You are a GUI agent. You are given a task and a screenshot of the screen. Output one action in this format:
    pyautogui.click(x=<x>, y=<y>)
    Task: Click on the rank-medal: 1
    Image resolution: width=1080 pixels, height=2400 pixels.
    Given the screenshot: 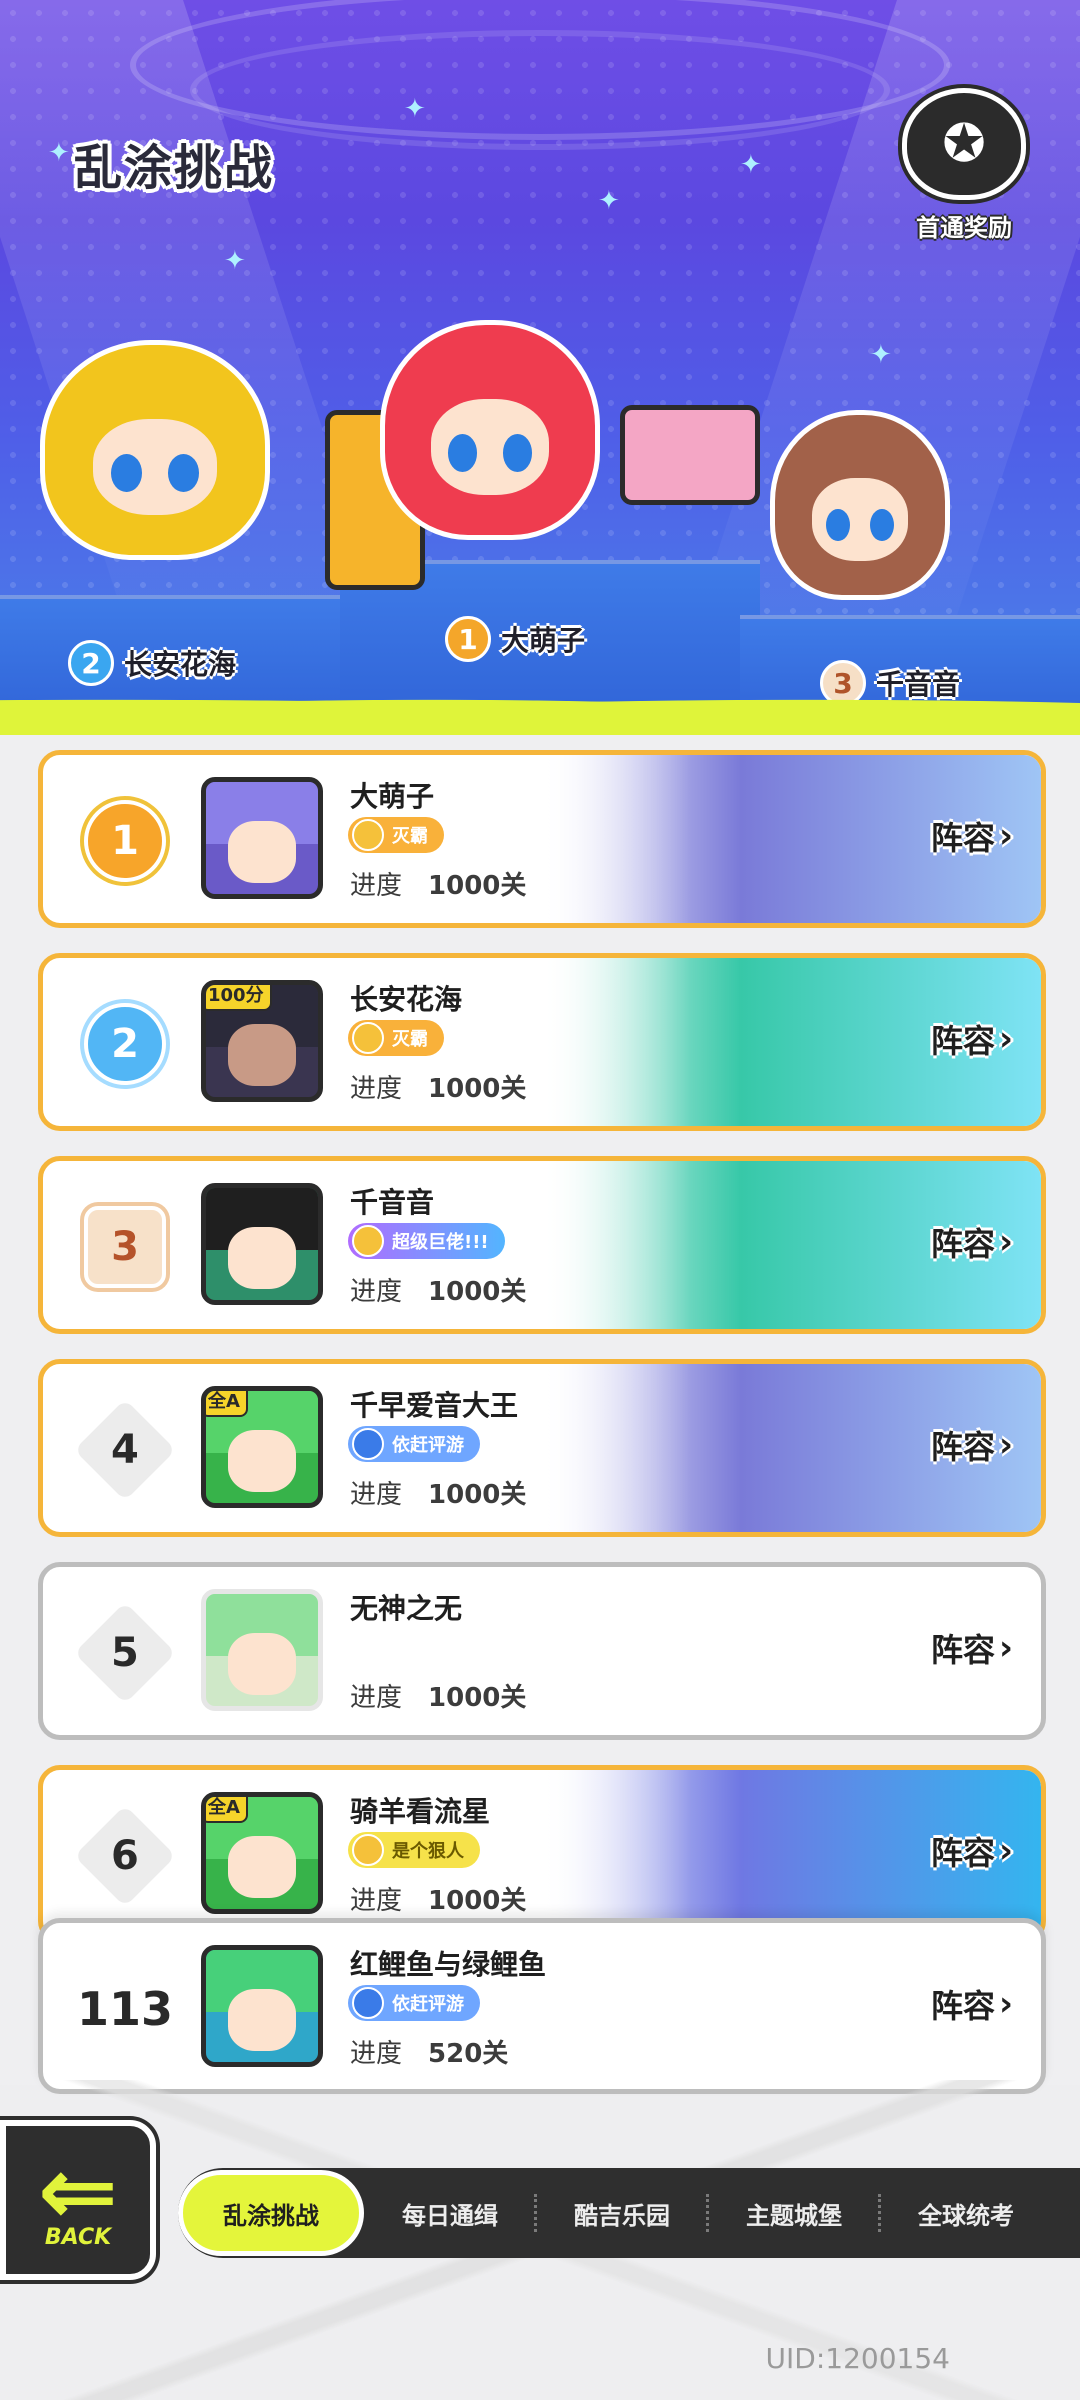 What is the action you would take?
    pyautogui.click(x=125, y=841)
    